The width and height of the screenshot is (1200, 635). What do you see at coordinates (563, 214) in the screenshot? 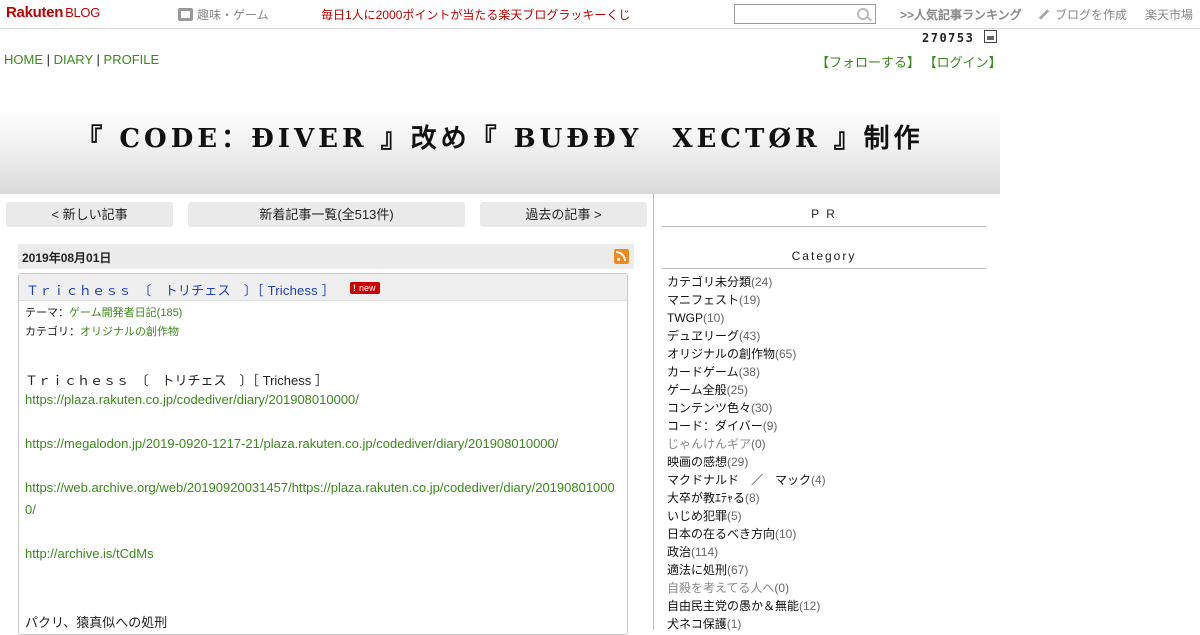
I see `older-article-button: 過去の記事 >` at bounding box center [563, 214].